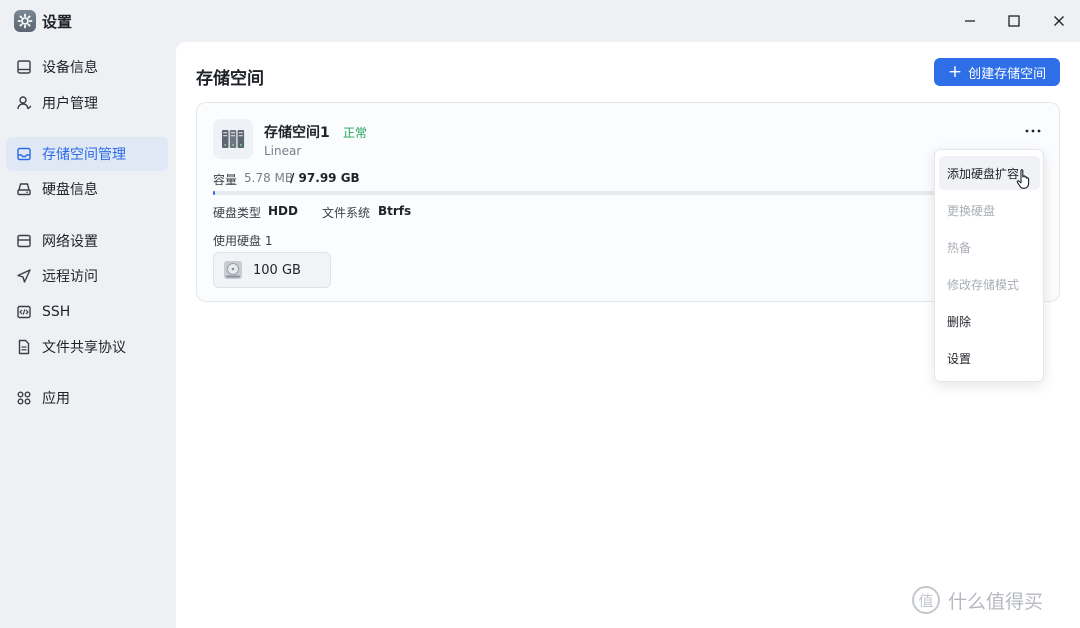 The image size is (1080, 628). What do you see at coordinates (959, 247) in the screenshot?
I see `menu-item-label: 热备` at bounding box center [959, 247].